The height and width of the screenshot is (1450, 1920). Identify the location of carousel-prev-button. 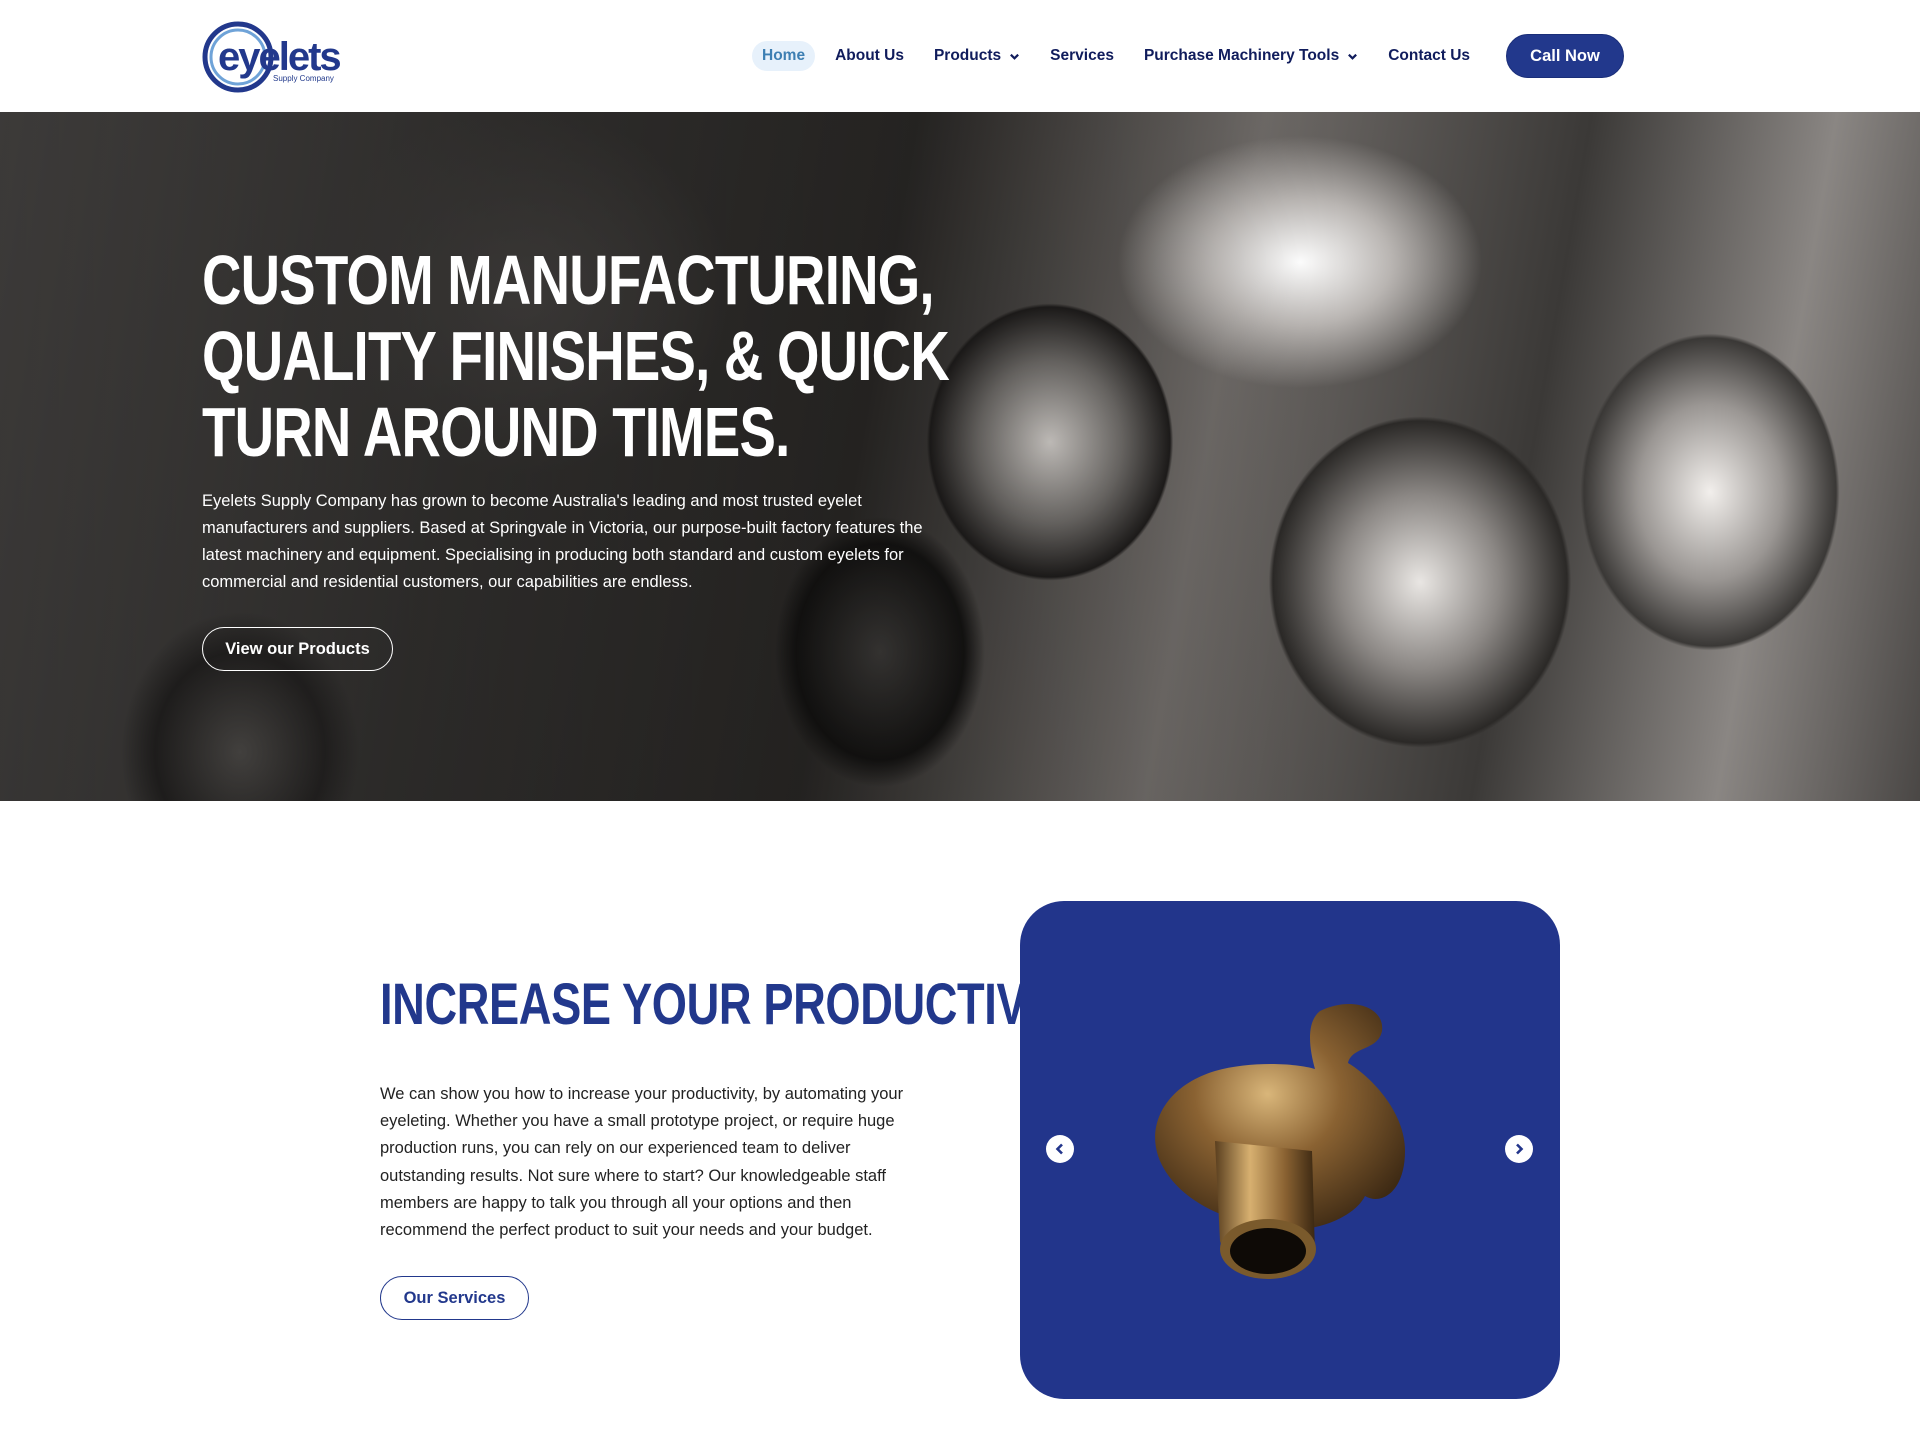
(1060, 1149).